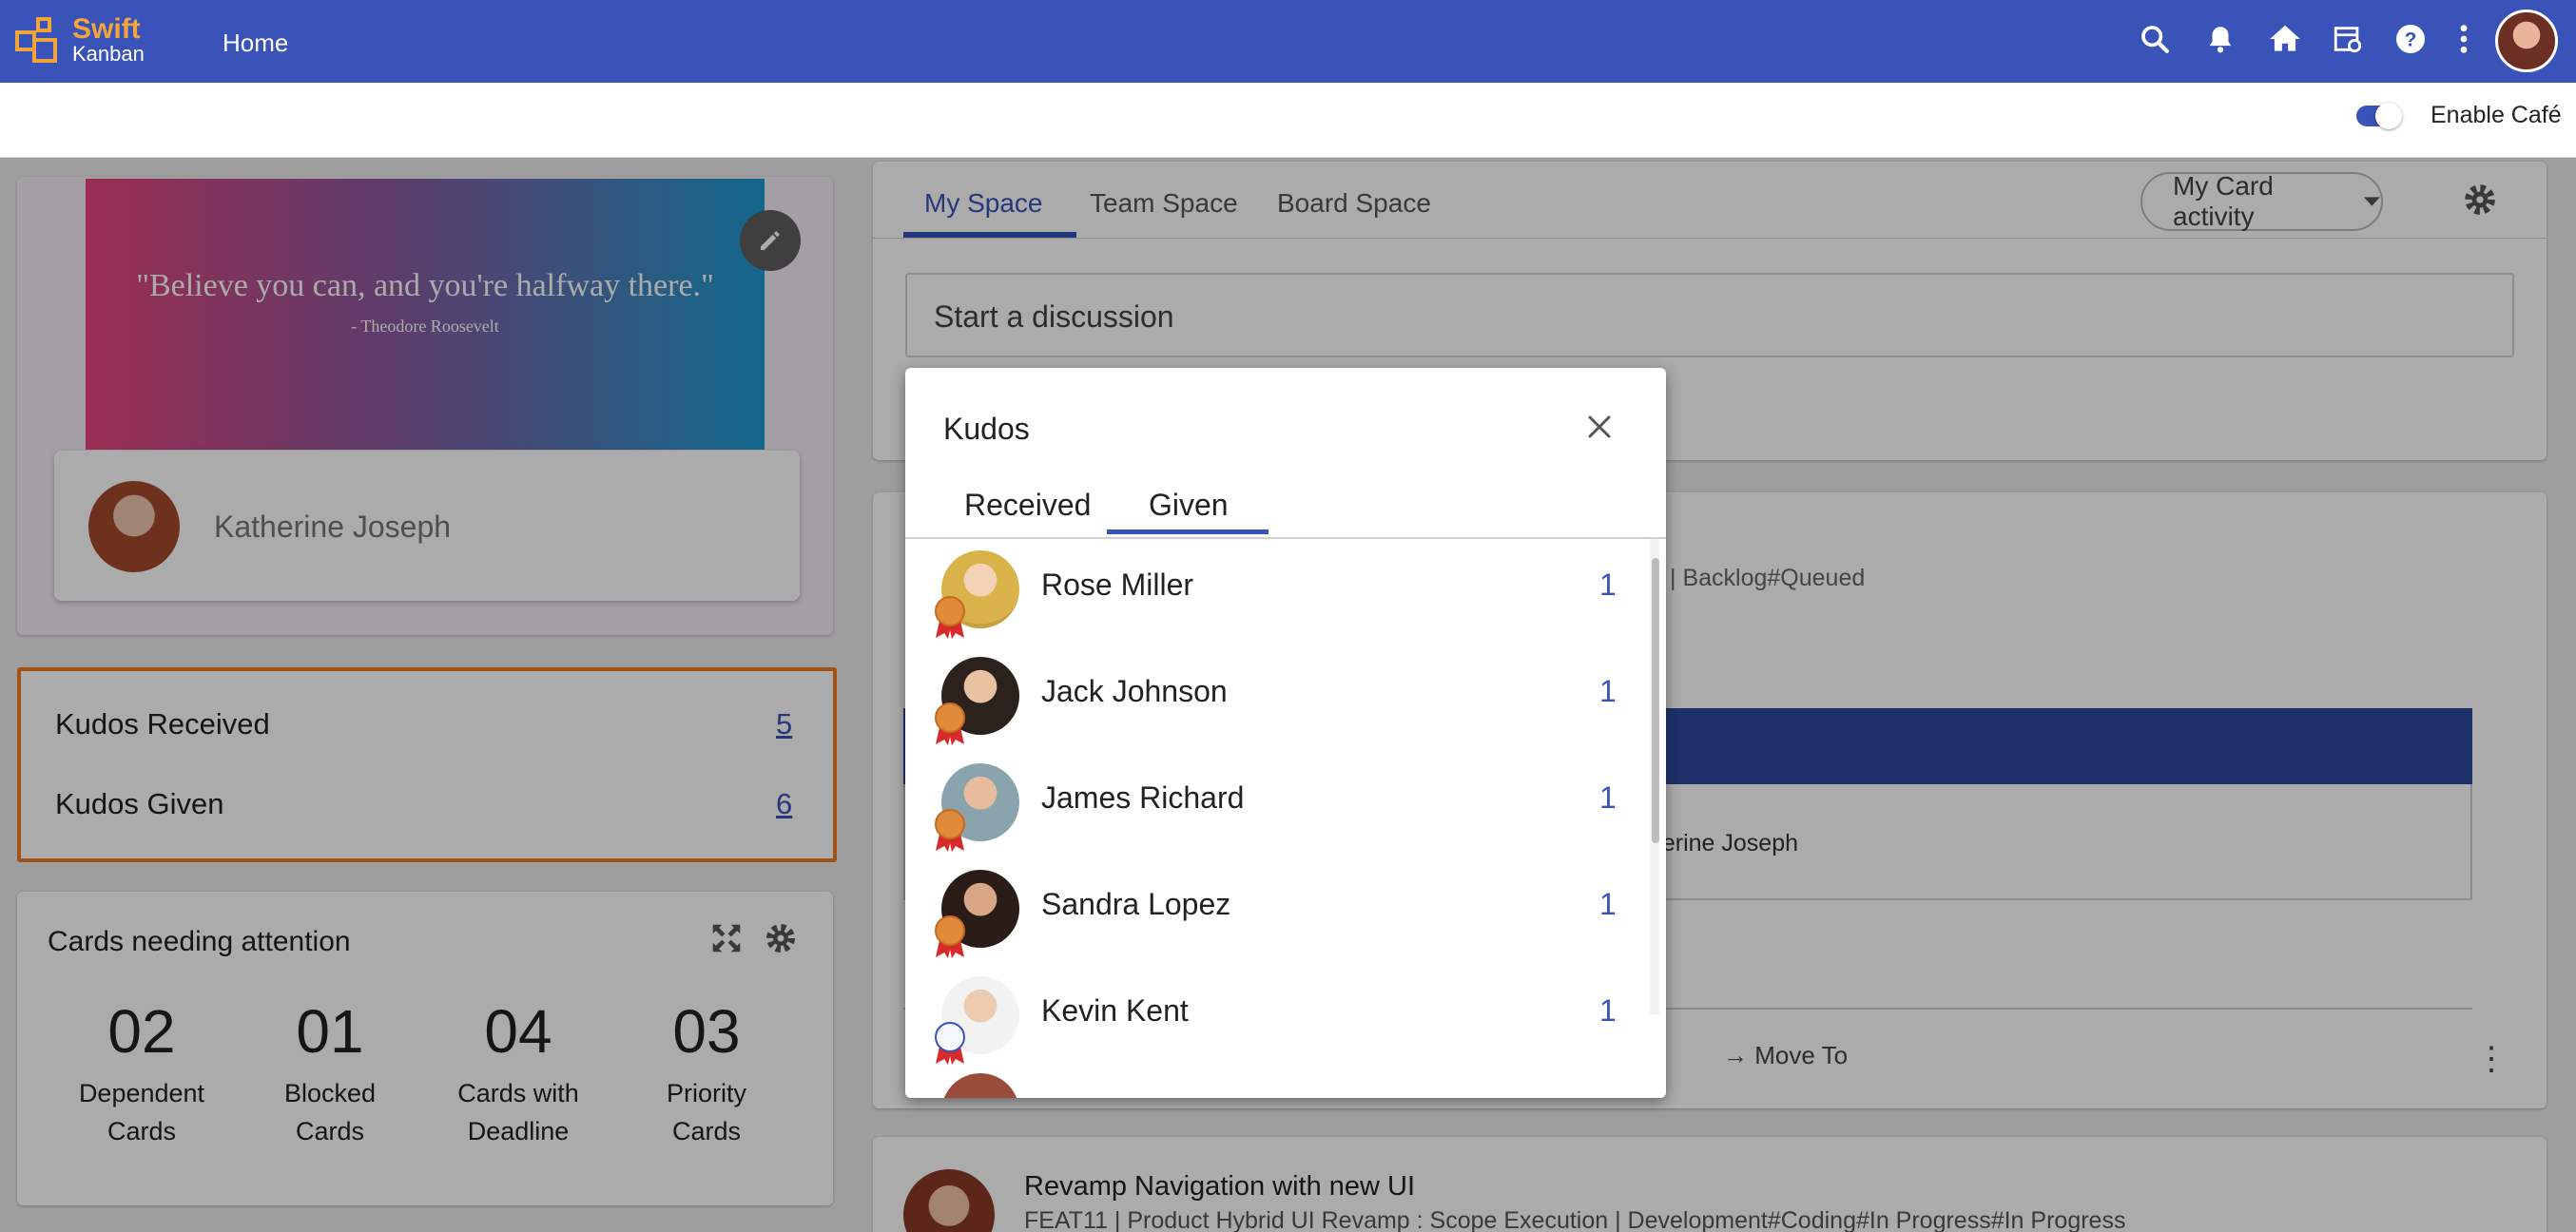 The width and height of the screenshot is (2576, 1232). Describe the element at coordinates (2464, 39) in the screenshot. I see `more-vertical-icon` at that location.